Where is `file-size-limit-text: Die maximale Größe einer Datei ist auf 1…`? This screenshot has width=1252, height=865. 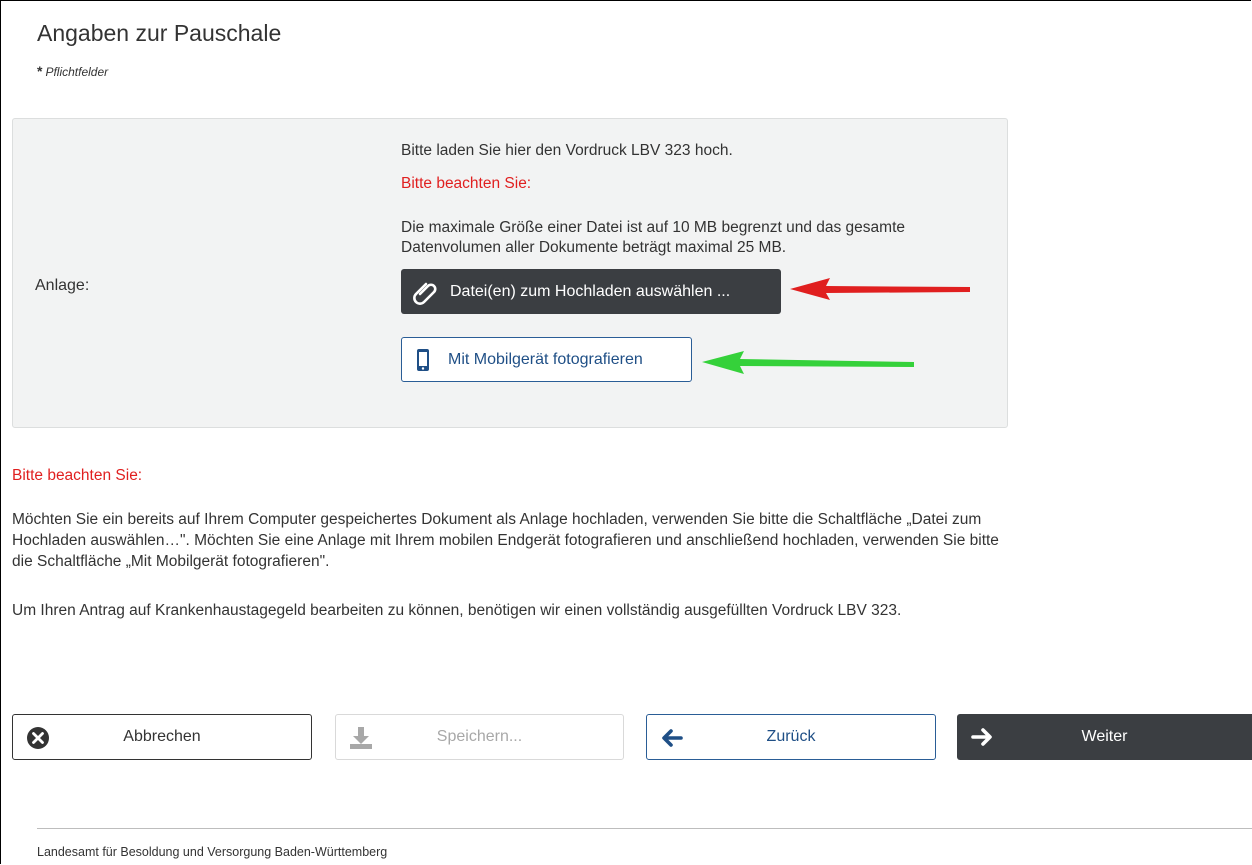
file-size-limit-text: Die maximale Größe einer Datei ist auf 1… is located at coordinates (653, 237).